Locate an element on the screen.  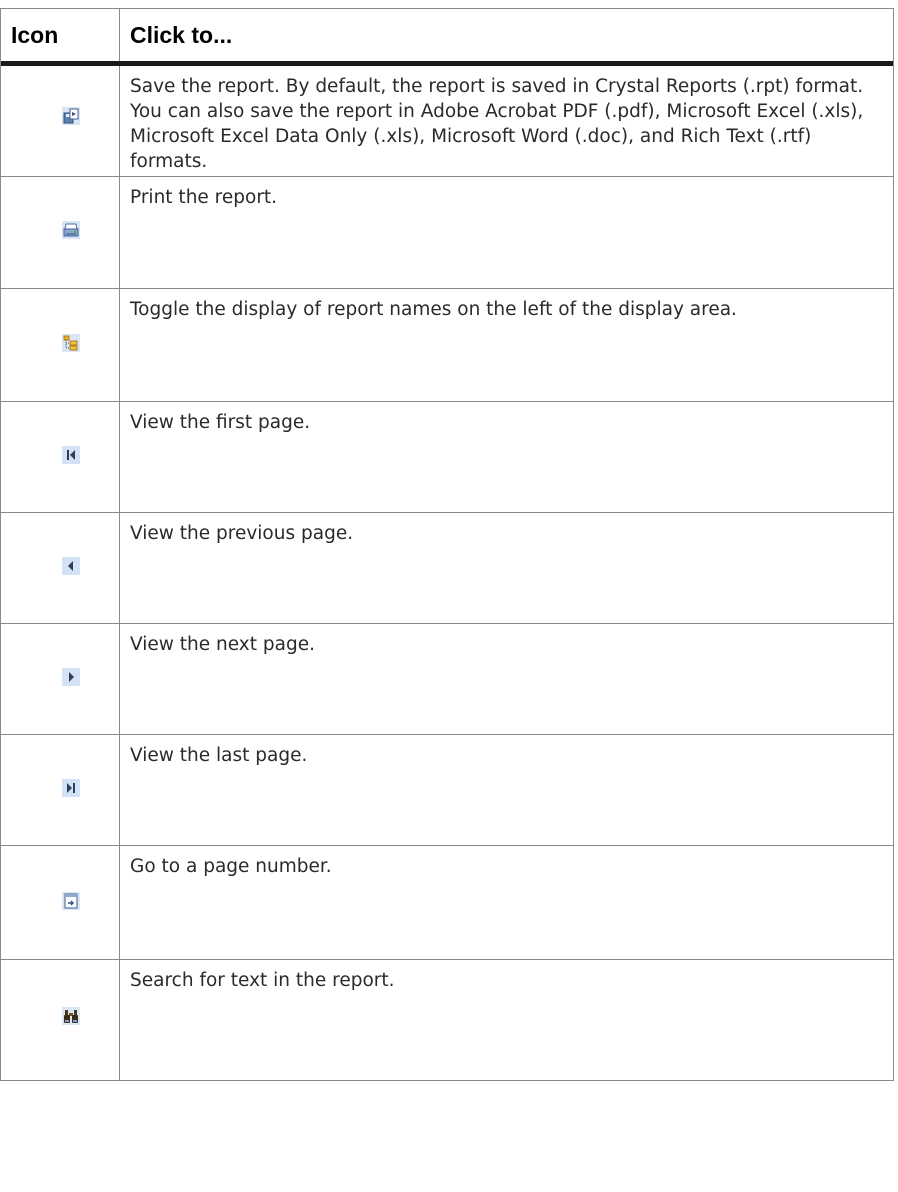
binoculars-icon is located at coordinates (71, 1016).